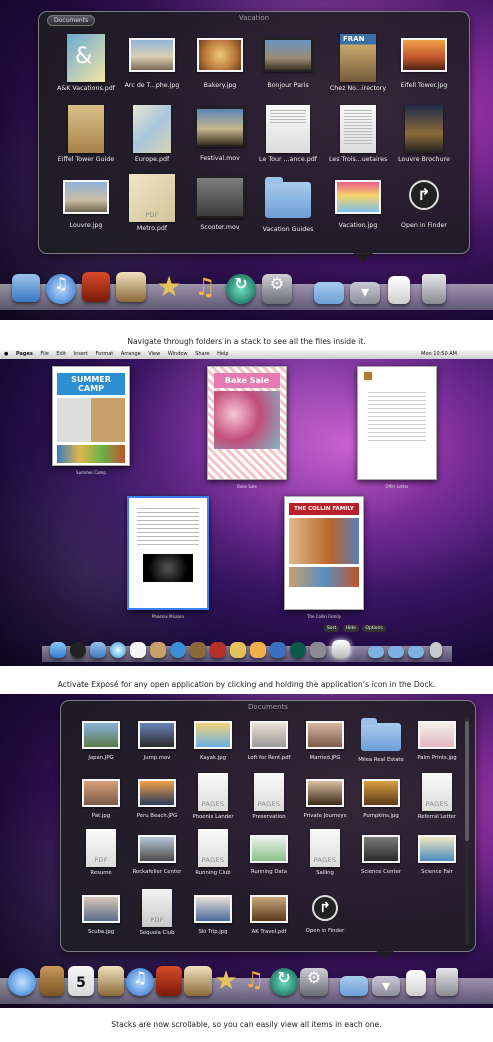  What do you see at coordinates (358, 134) in the screenshot?
I see `file-item: Les Trois...uetaires` at bounding box center [358, 134].